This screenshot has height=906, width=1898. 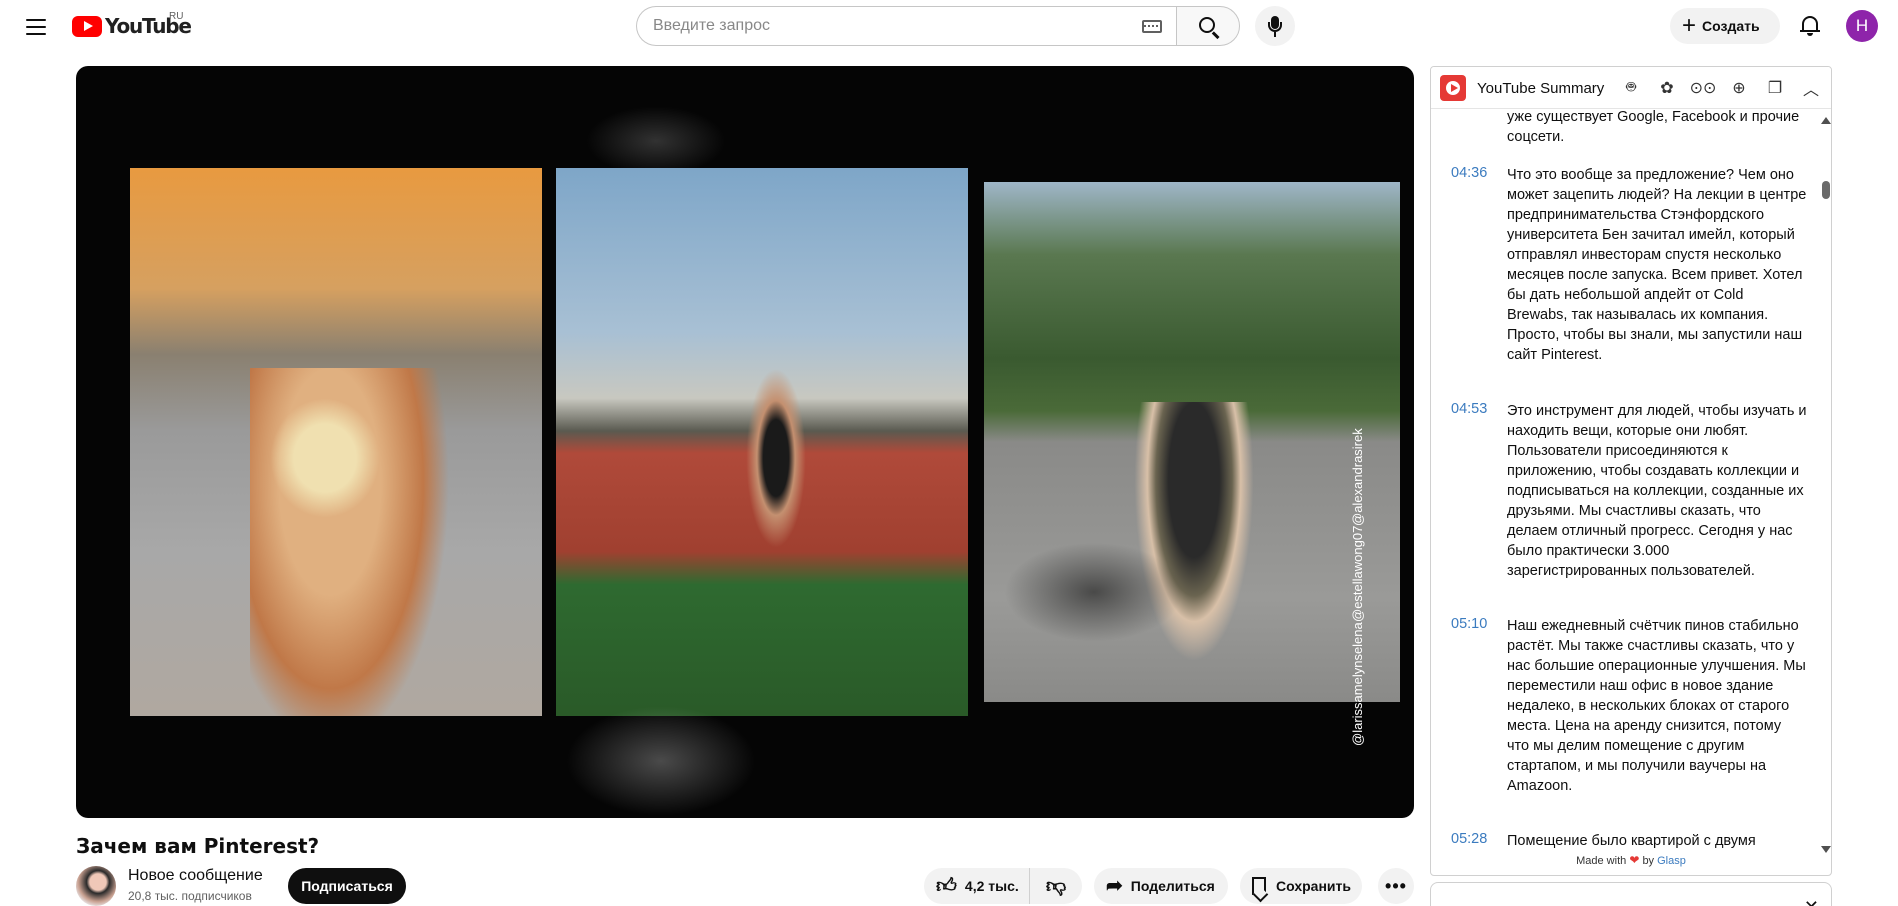 I want to click on create-label: Создать, so click(x=1731, y=26).